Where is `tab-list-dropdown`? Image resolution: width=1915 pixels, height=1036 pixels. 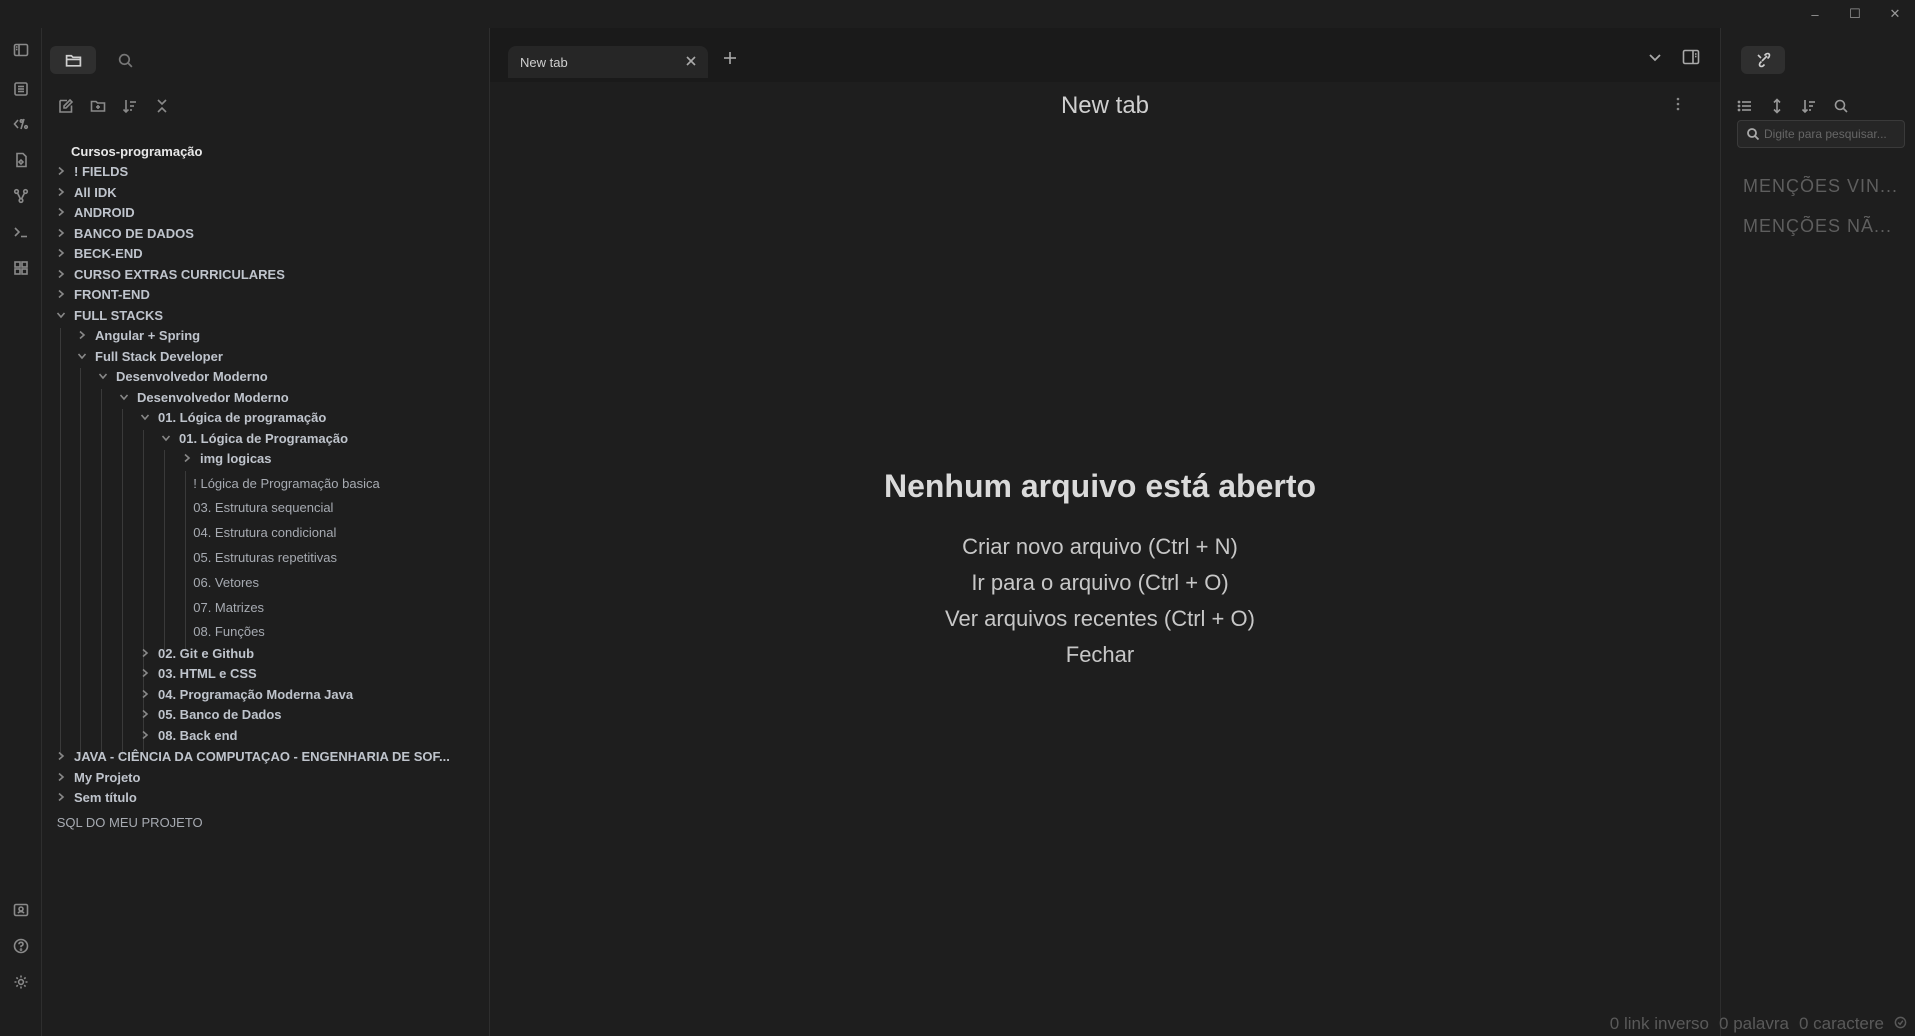 tab-list-dropdown is located at coordinates (1658, 60).